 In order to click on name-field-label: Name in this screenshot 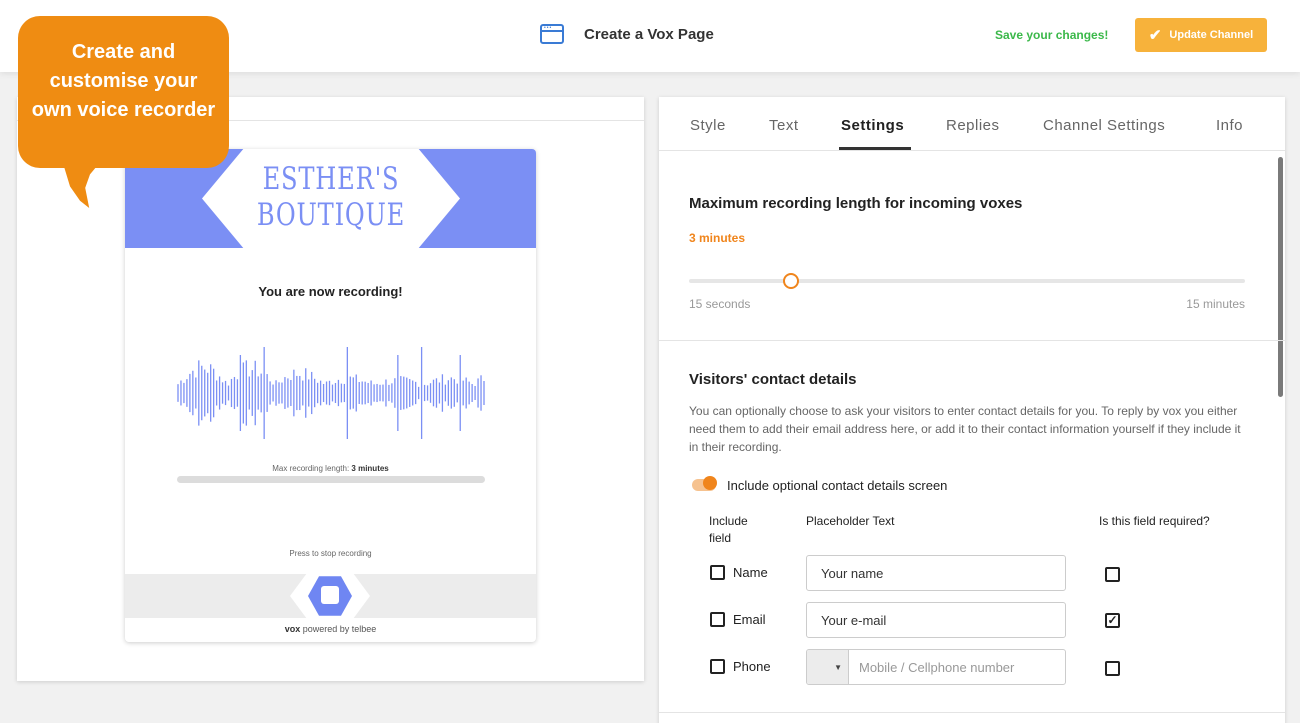, I will do `click(750, 572)`.